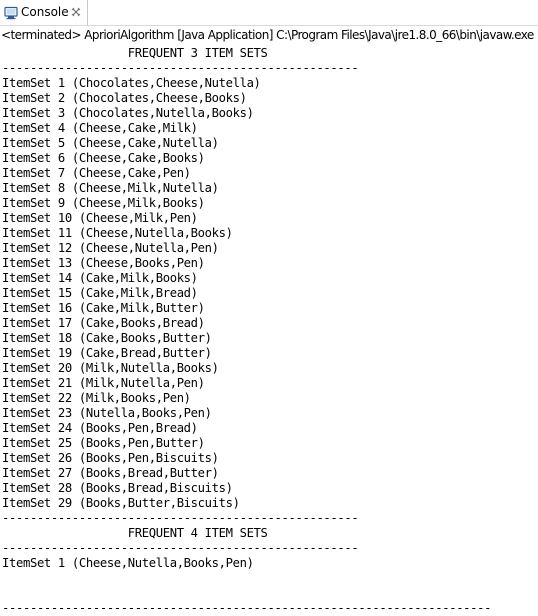  Describe the element at coordinates (107, 338) in the screenshot. I see `console-line: ItemSet 18 (Cake,Books,Butter)` at that location.